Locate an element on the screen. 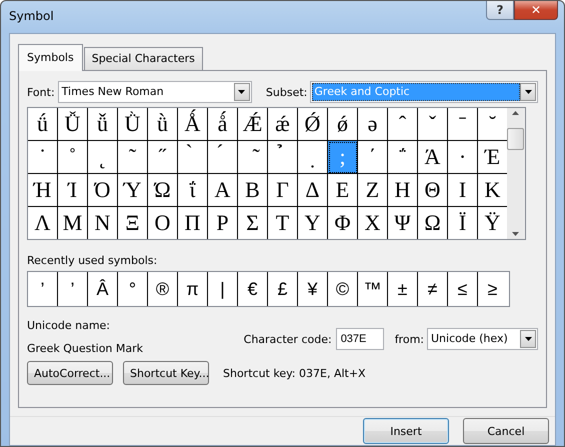 The width and height of the screenshot is (565, 447). symbol-cell: ˆ is located at coordinates (403, 124).